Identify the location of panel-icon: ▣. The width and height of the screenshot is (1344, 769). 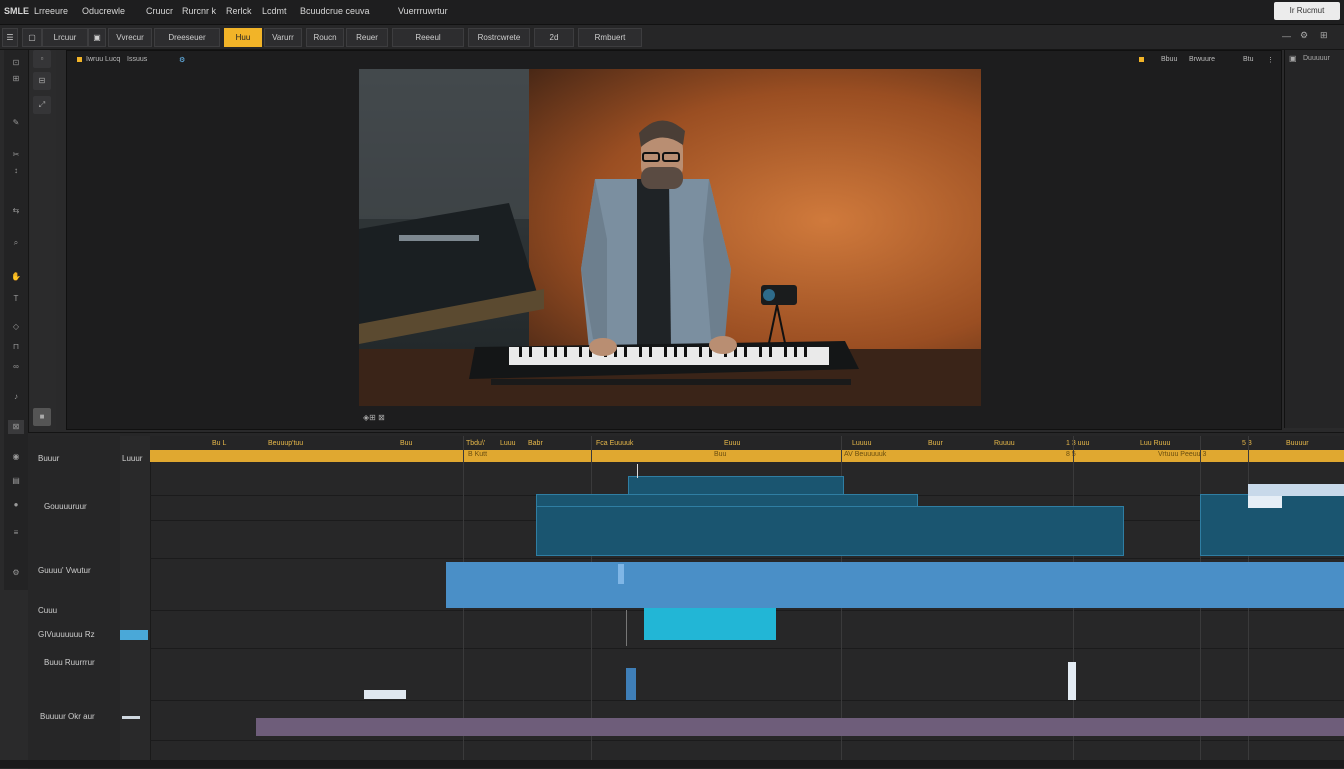
(1293, 58).